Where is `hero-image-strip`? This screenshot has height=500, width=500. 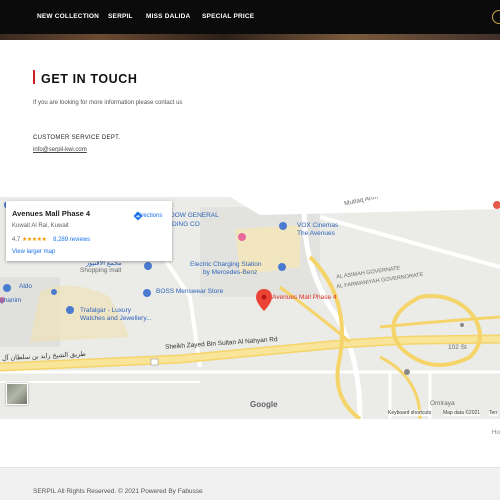
hero-image-strip is located at coordinates (250, 37).